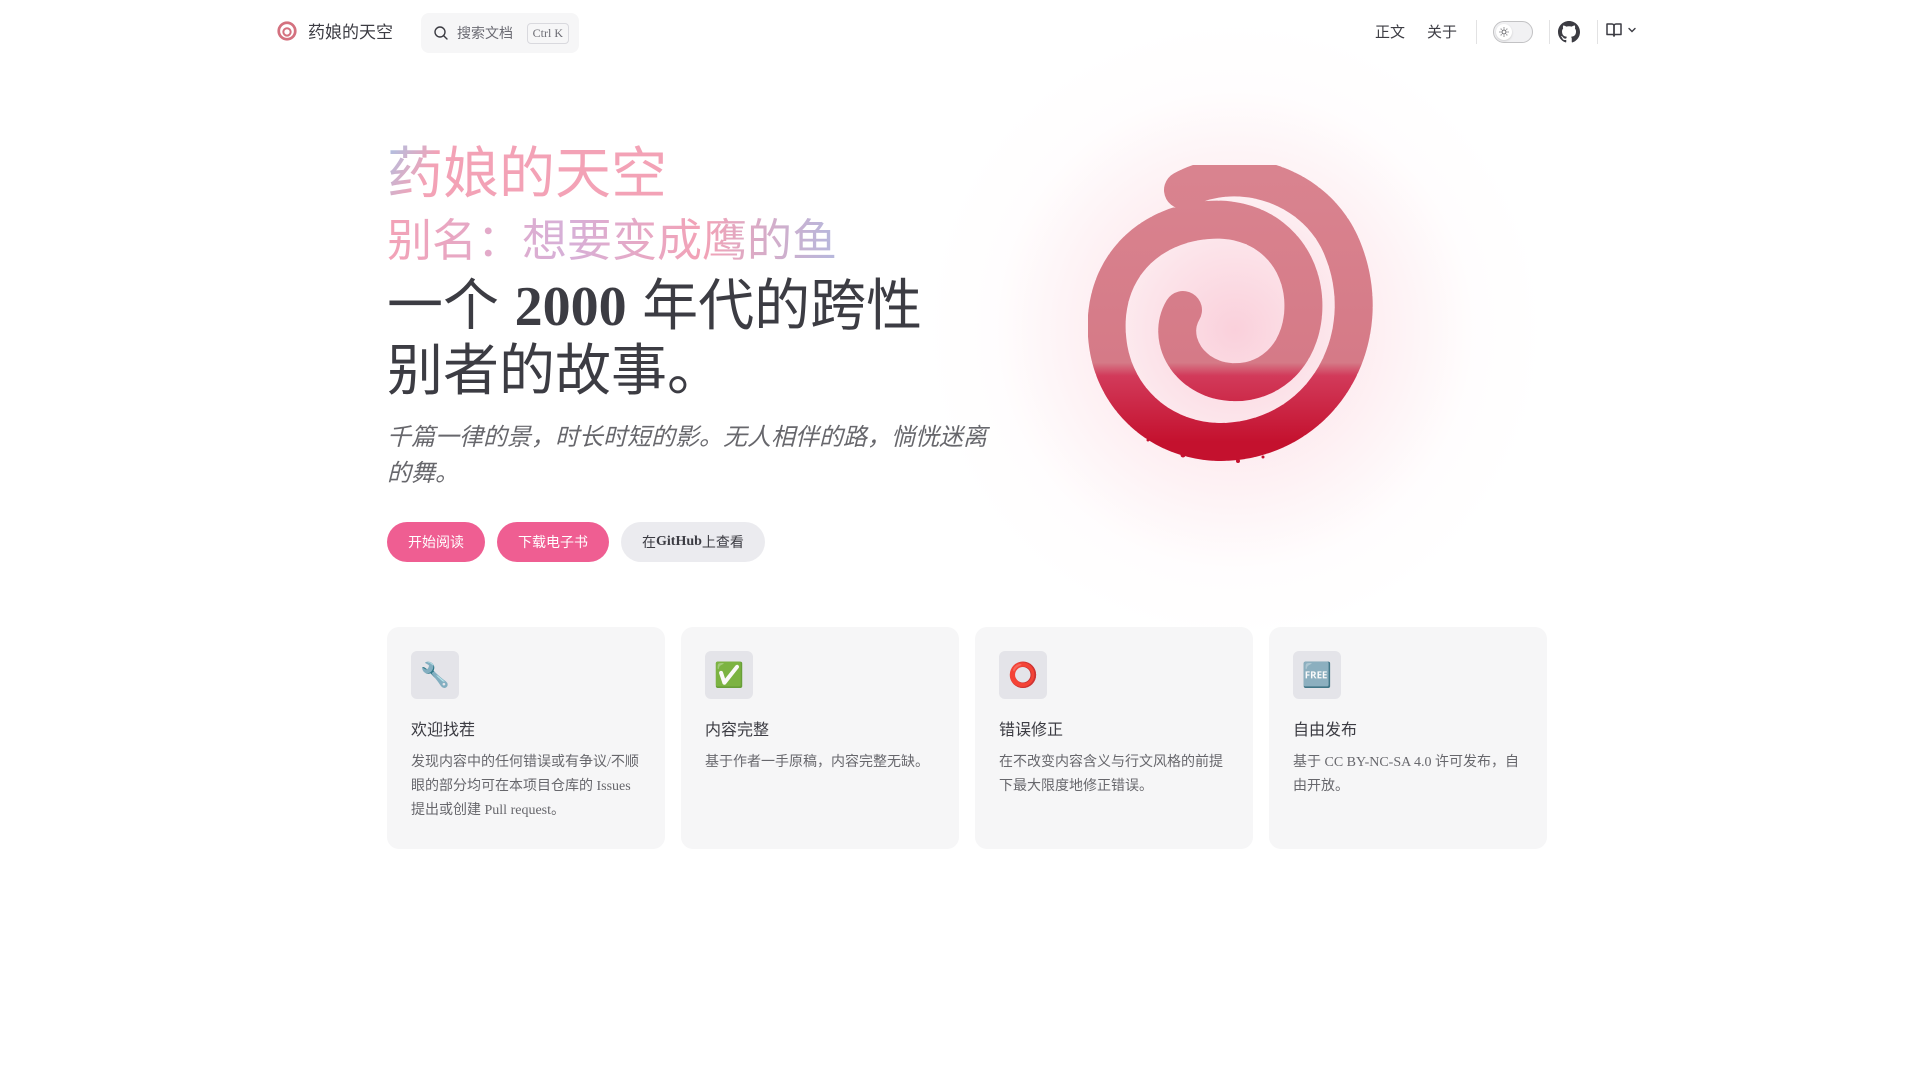 Image resolution: width=1920 pixels, height=1080 pixels. I want to click on book-menu-dropdown, so click(1621, 30).